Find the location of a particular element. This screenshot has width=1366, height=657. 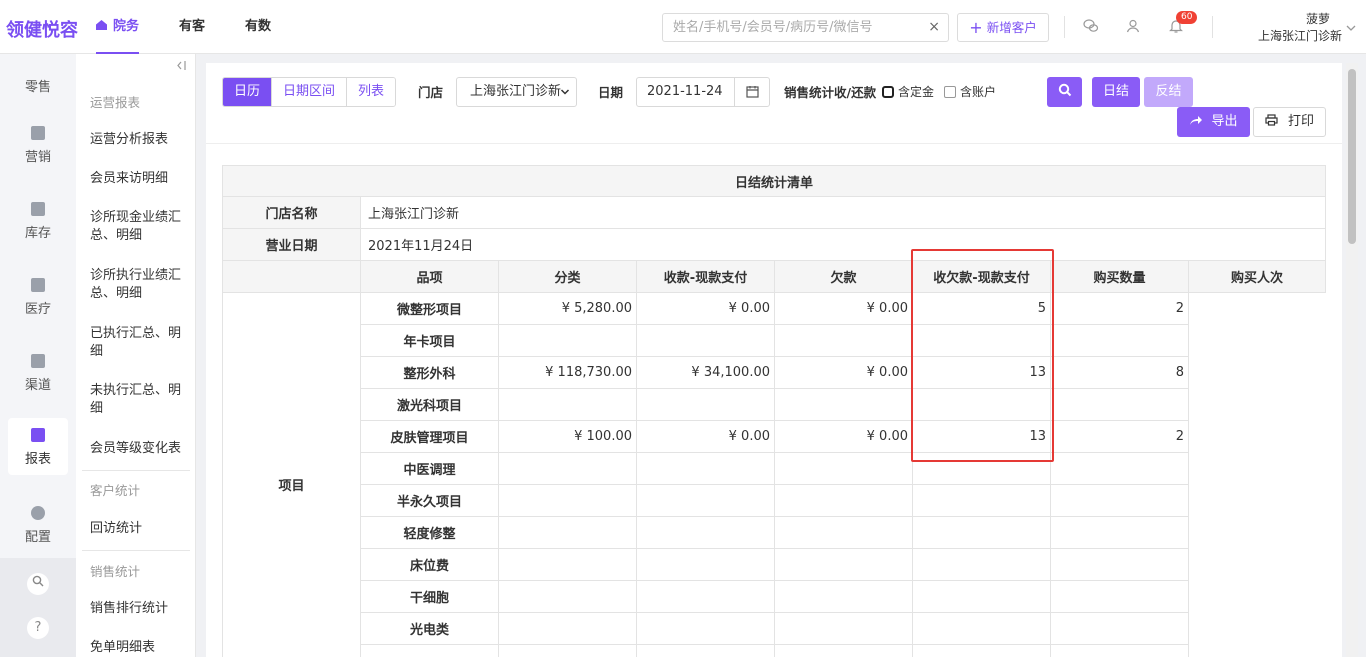

table-row: 干细胞 is located at coordinates (774, 596).